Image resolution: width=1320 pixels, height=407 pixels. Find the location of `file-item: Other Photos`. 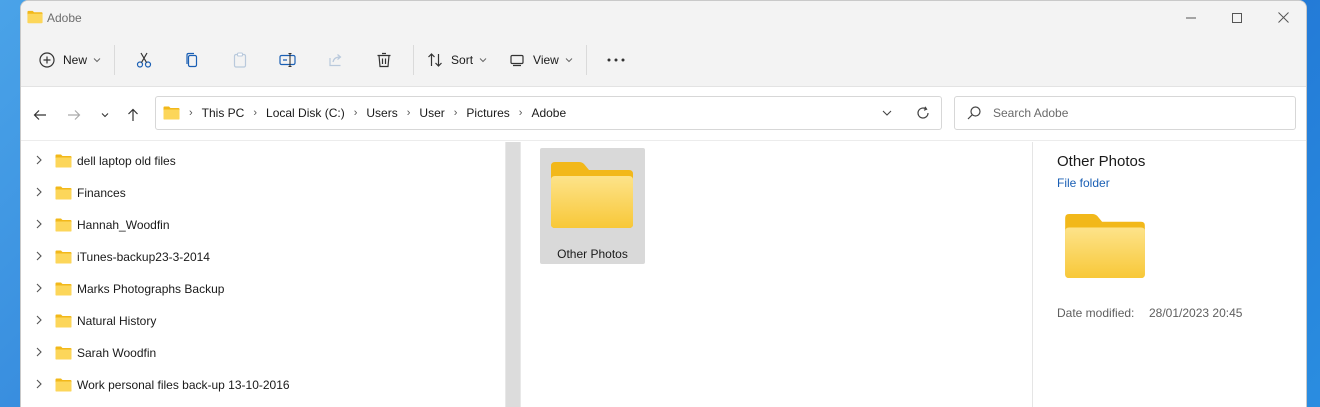

file-item: Other Photos is located at coordinates (592, 206).